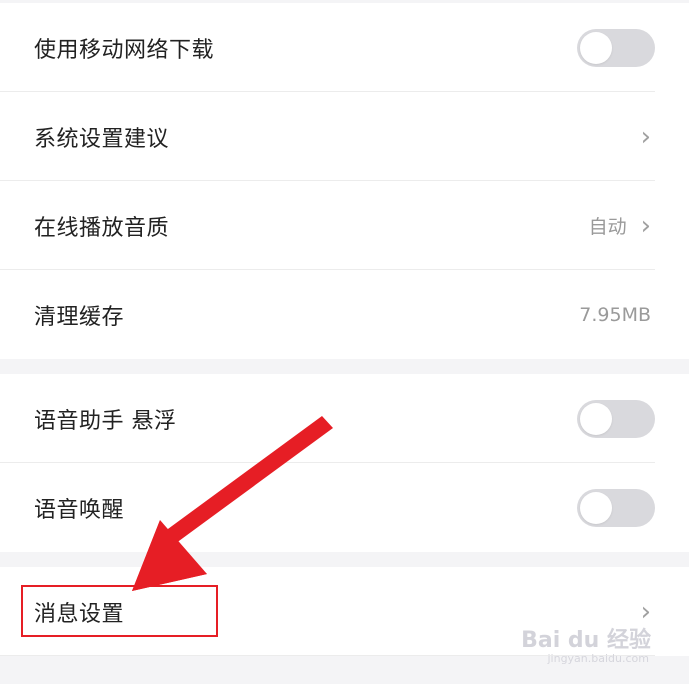 This screenshot has width=689, height=684. What do you see at coordinates (598, 658) in the screenshot?
I see `watermark-url: jingyan.baidu.com` at bounding box center [598, 658].